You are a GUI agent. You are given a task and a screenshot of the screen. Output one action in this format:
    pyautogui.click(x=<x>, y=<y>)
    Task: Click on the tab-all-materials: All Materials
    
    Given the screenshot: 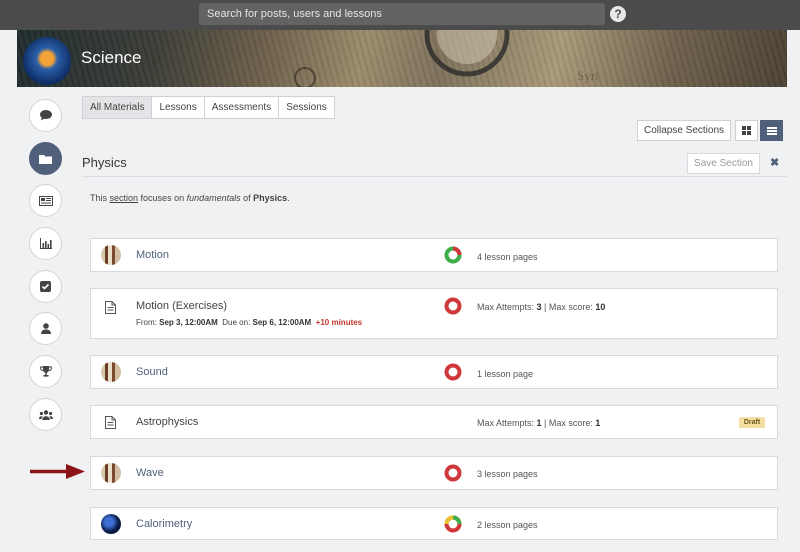 What is the action you would take?
    pyautogui.click(x=118, y=107)
    